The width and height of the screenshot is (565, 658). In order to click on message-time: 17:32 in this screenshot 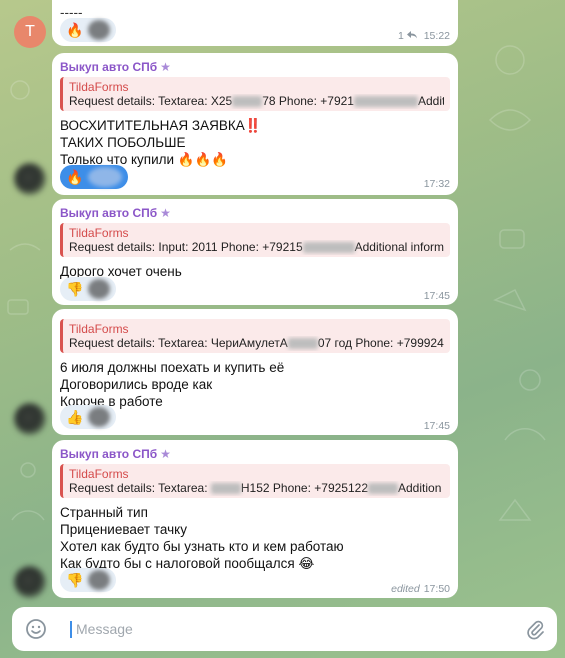, I will do `click(436, 184)`.